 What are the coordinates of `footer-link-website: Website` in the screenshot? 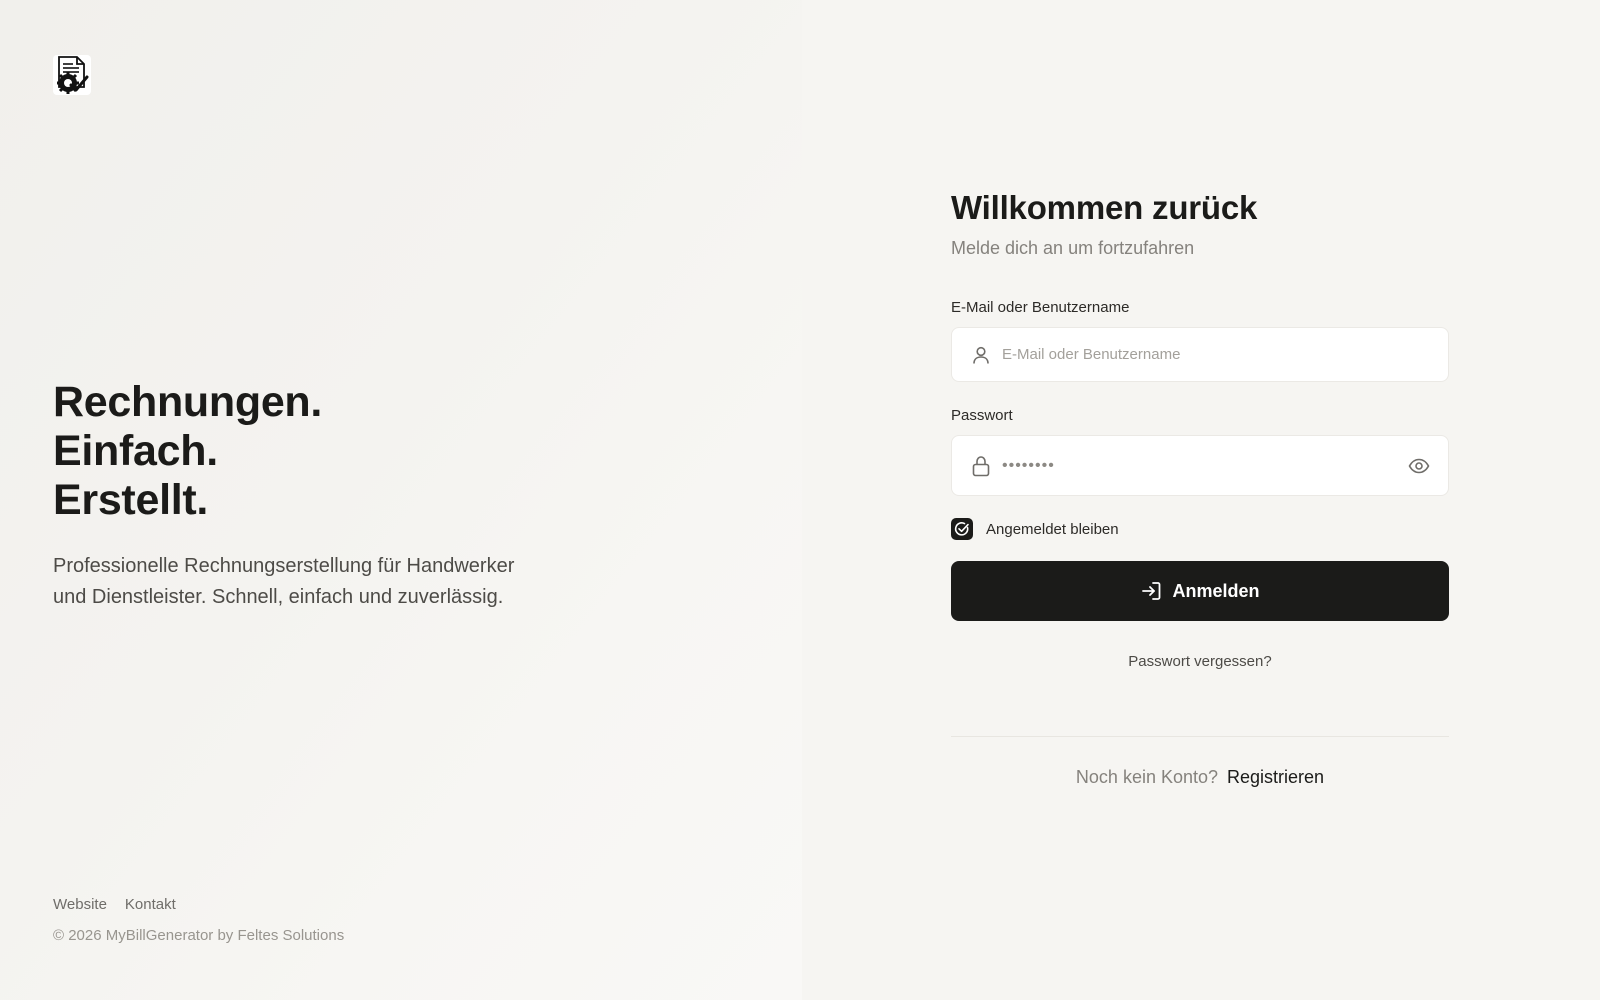 It's located at (80, 904).